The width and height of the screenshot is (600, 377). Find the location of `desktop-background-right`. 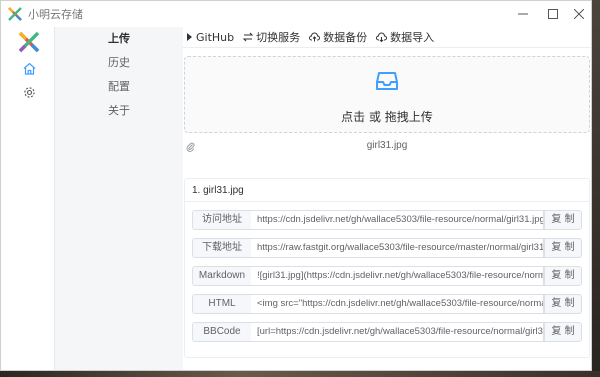

desktop-background-right is located at coordinates (596, 188).